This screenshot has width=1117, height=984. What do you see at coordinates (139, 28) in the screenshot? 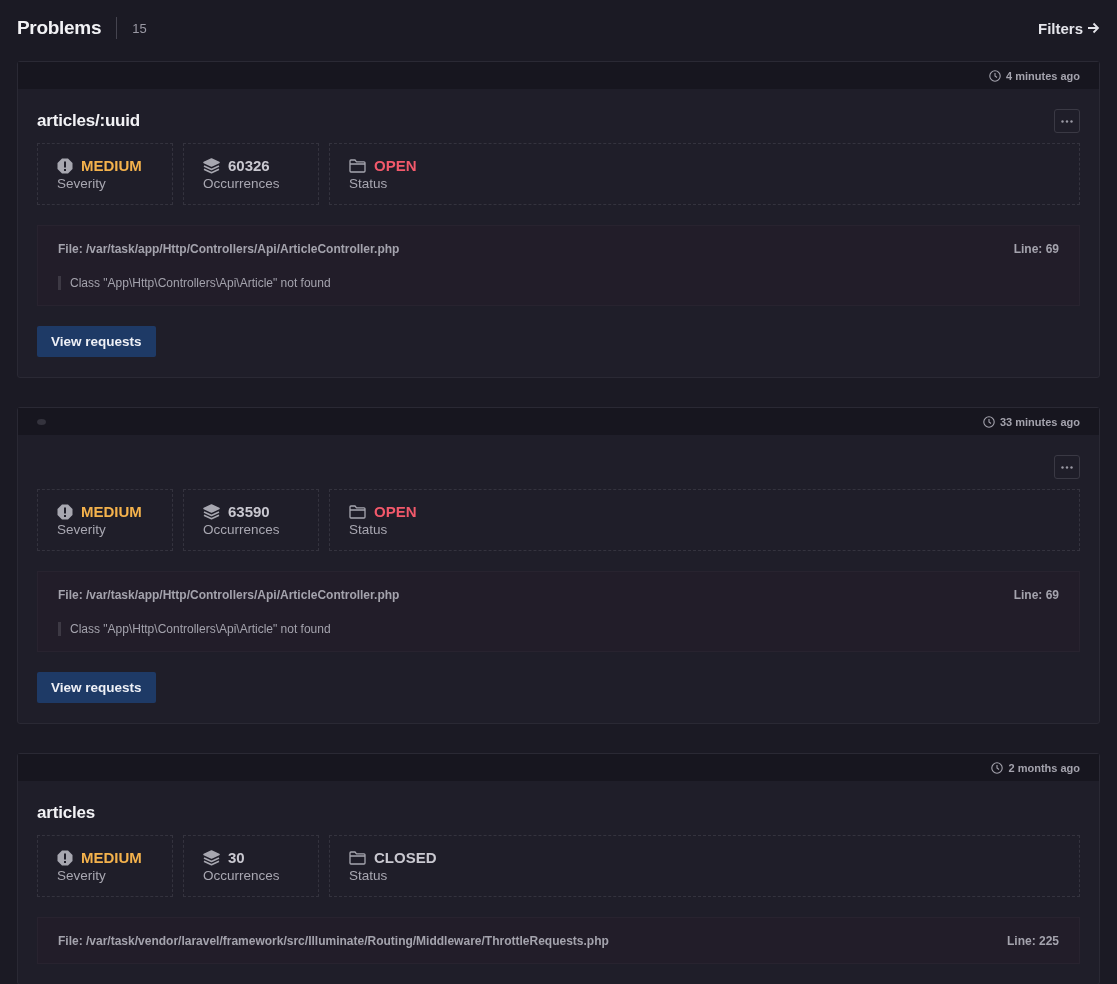
I see `problem-count: 15` at bounding box center [139, 28].